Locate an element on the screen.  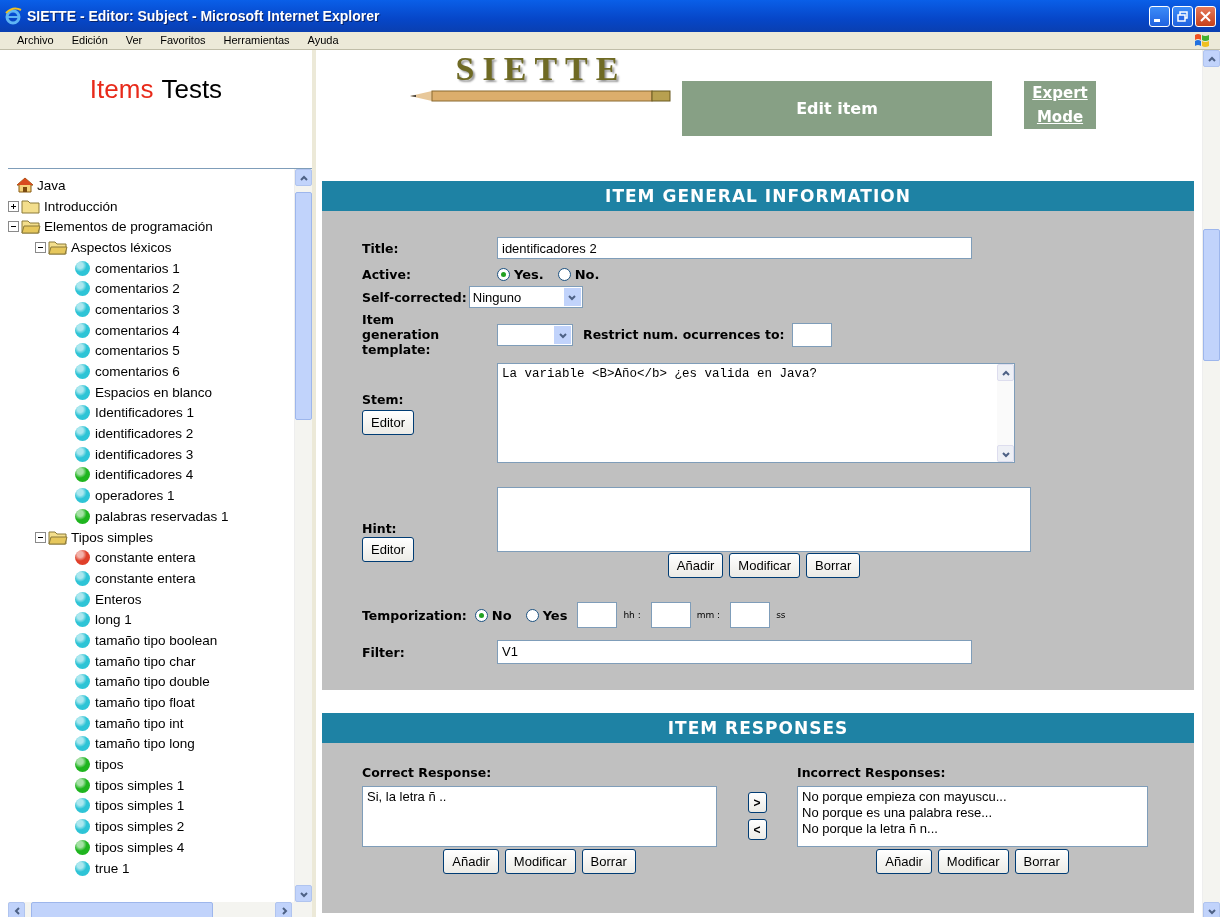
tree-item-label: identificadores 2 is located at coordinates (144, 434).